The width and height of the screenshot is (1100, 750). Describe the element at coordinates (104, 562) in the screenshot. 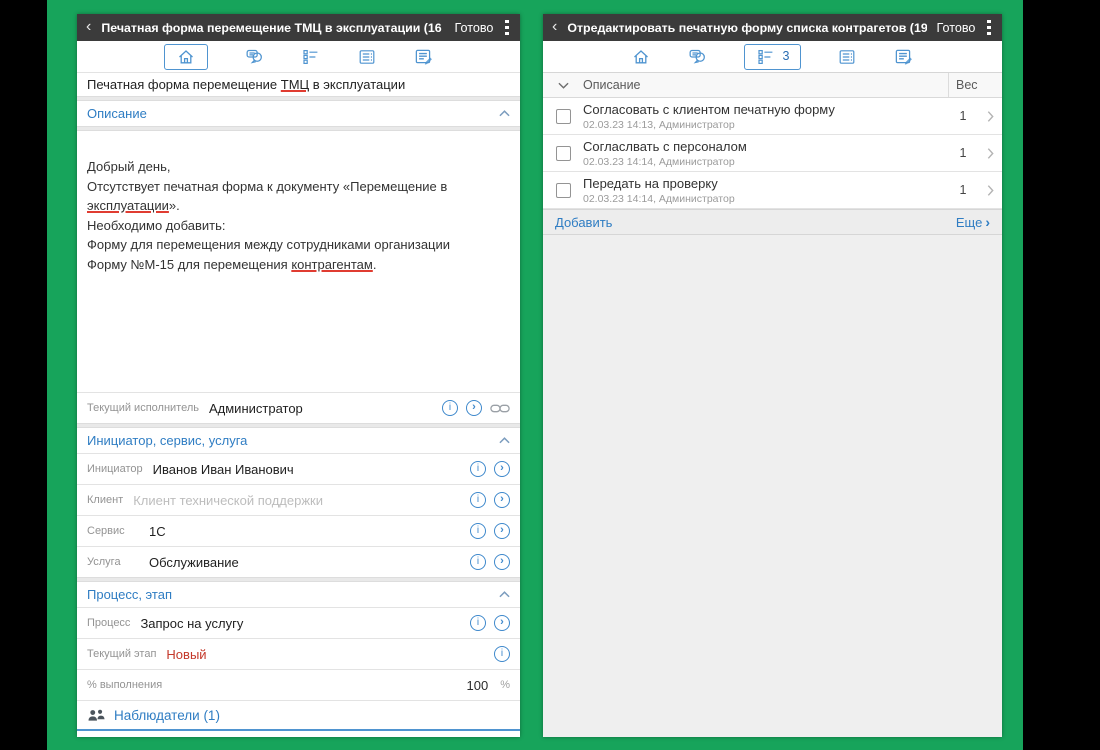

I see `field-label: Услуга` at that location.